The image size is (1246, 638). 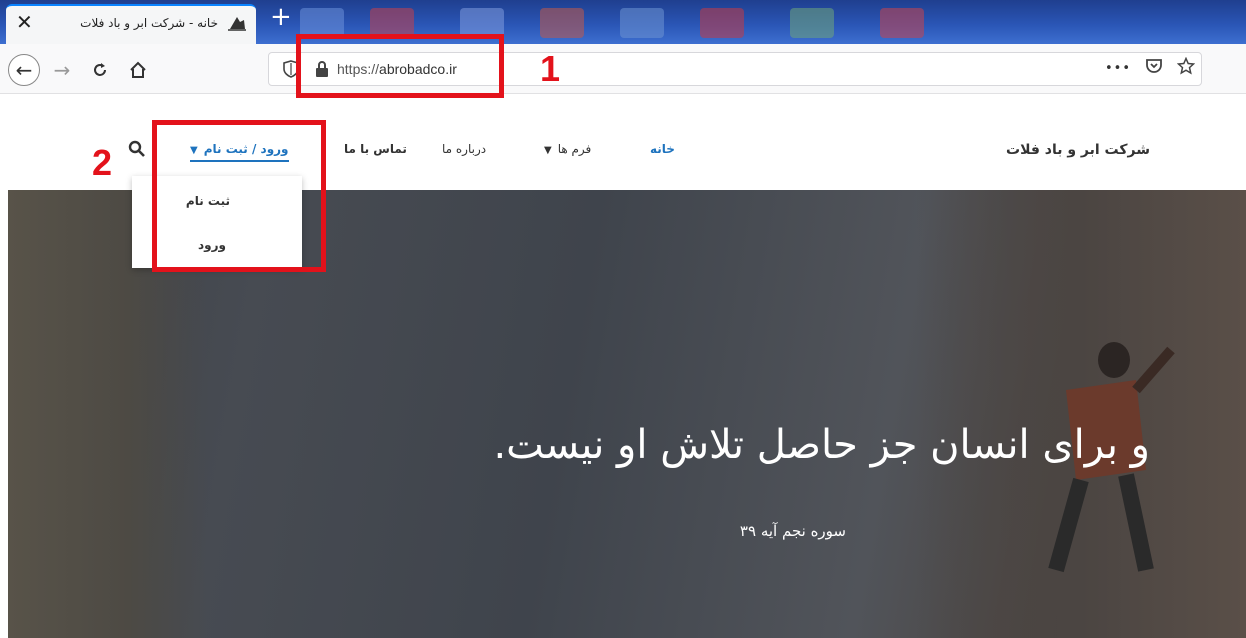 I want to click on browser-navigation-bar: ← → https://abrobadco.ir •••, so click(x=623, y=69).